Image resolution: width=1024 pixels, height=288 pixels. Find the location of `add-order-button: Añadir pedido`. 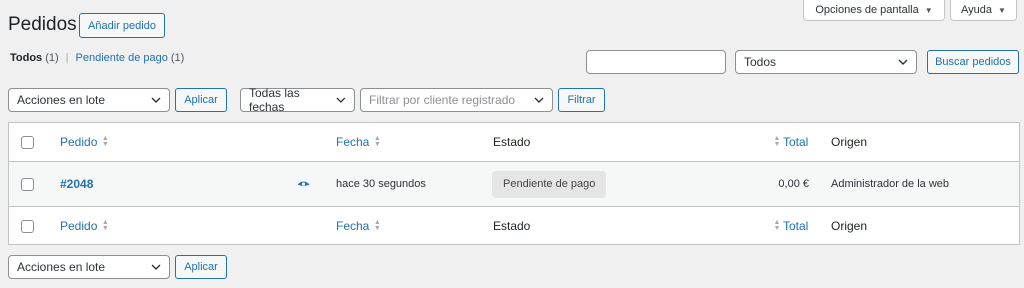

add-order-button: Añadir pedido is located at coordinates (122, 25).